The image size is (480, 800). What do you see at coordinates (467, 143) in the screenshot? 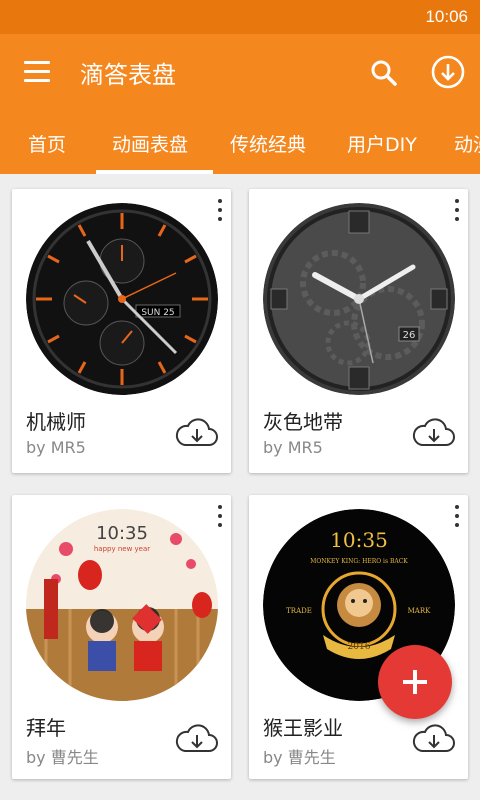
I see `tab-anime: 动漫` at bounding box center [467, 143].